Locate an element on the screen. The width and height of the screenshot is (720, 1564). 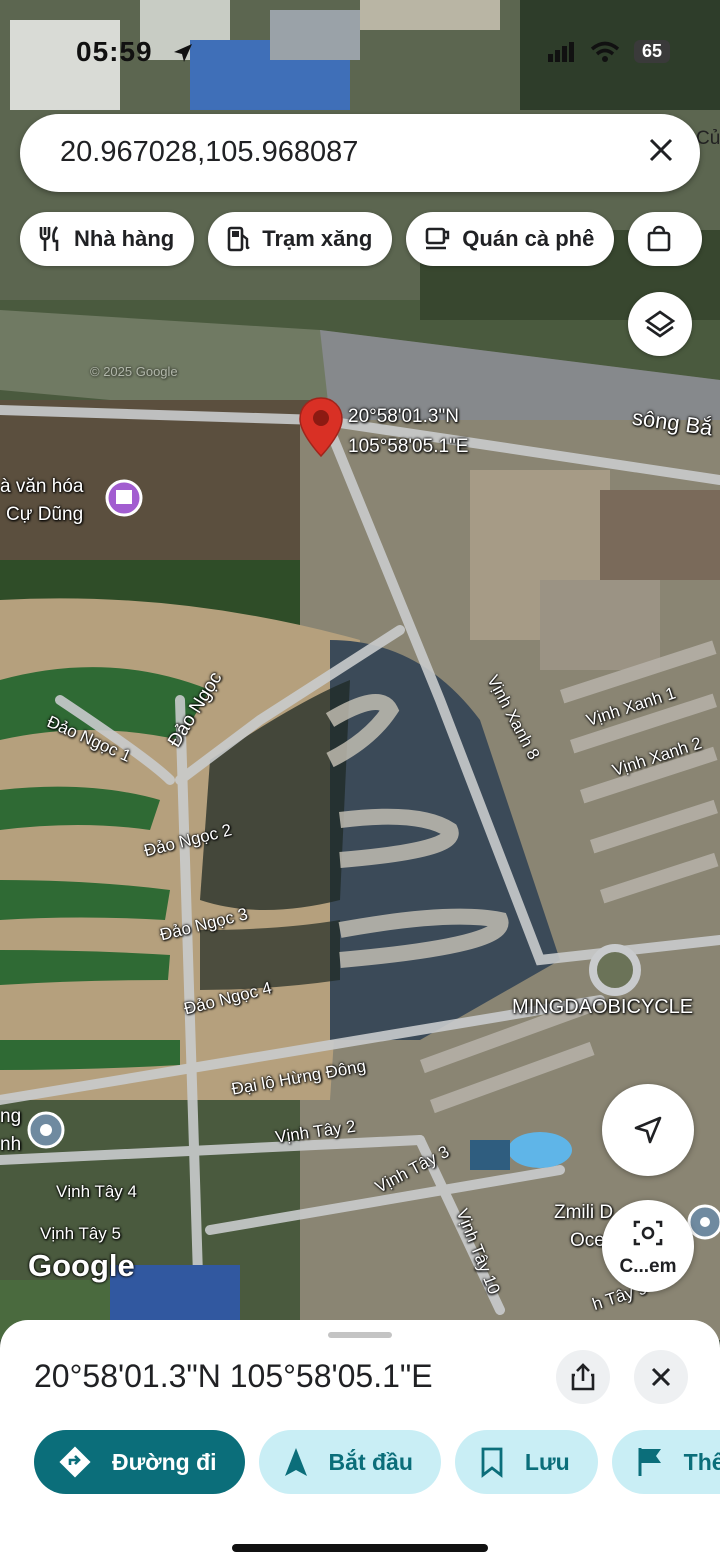
close-sheet-button is located at coordinates (661, 1377).